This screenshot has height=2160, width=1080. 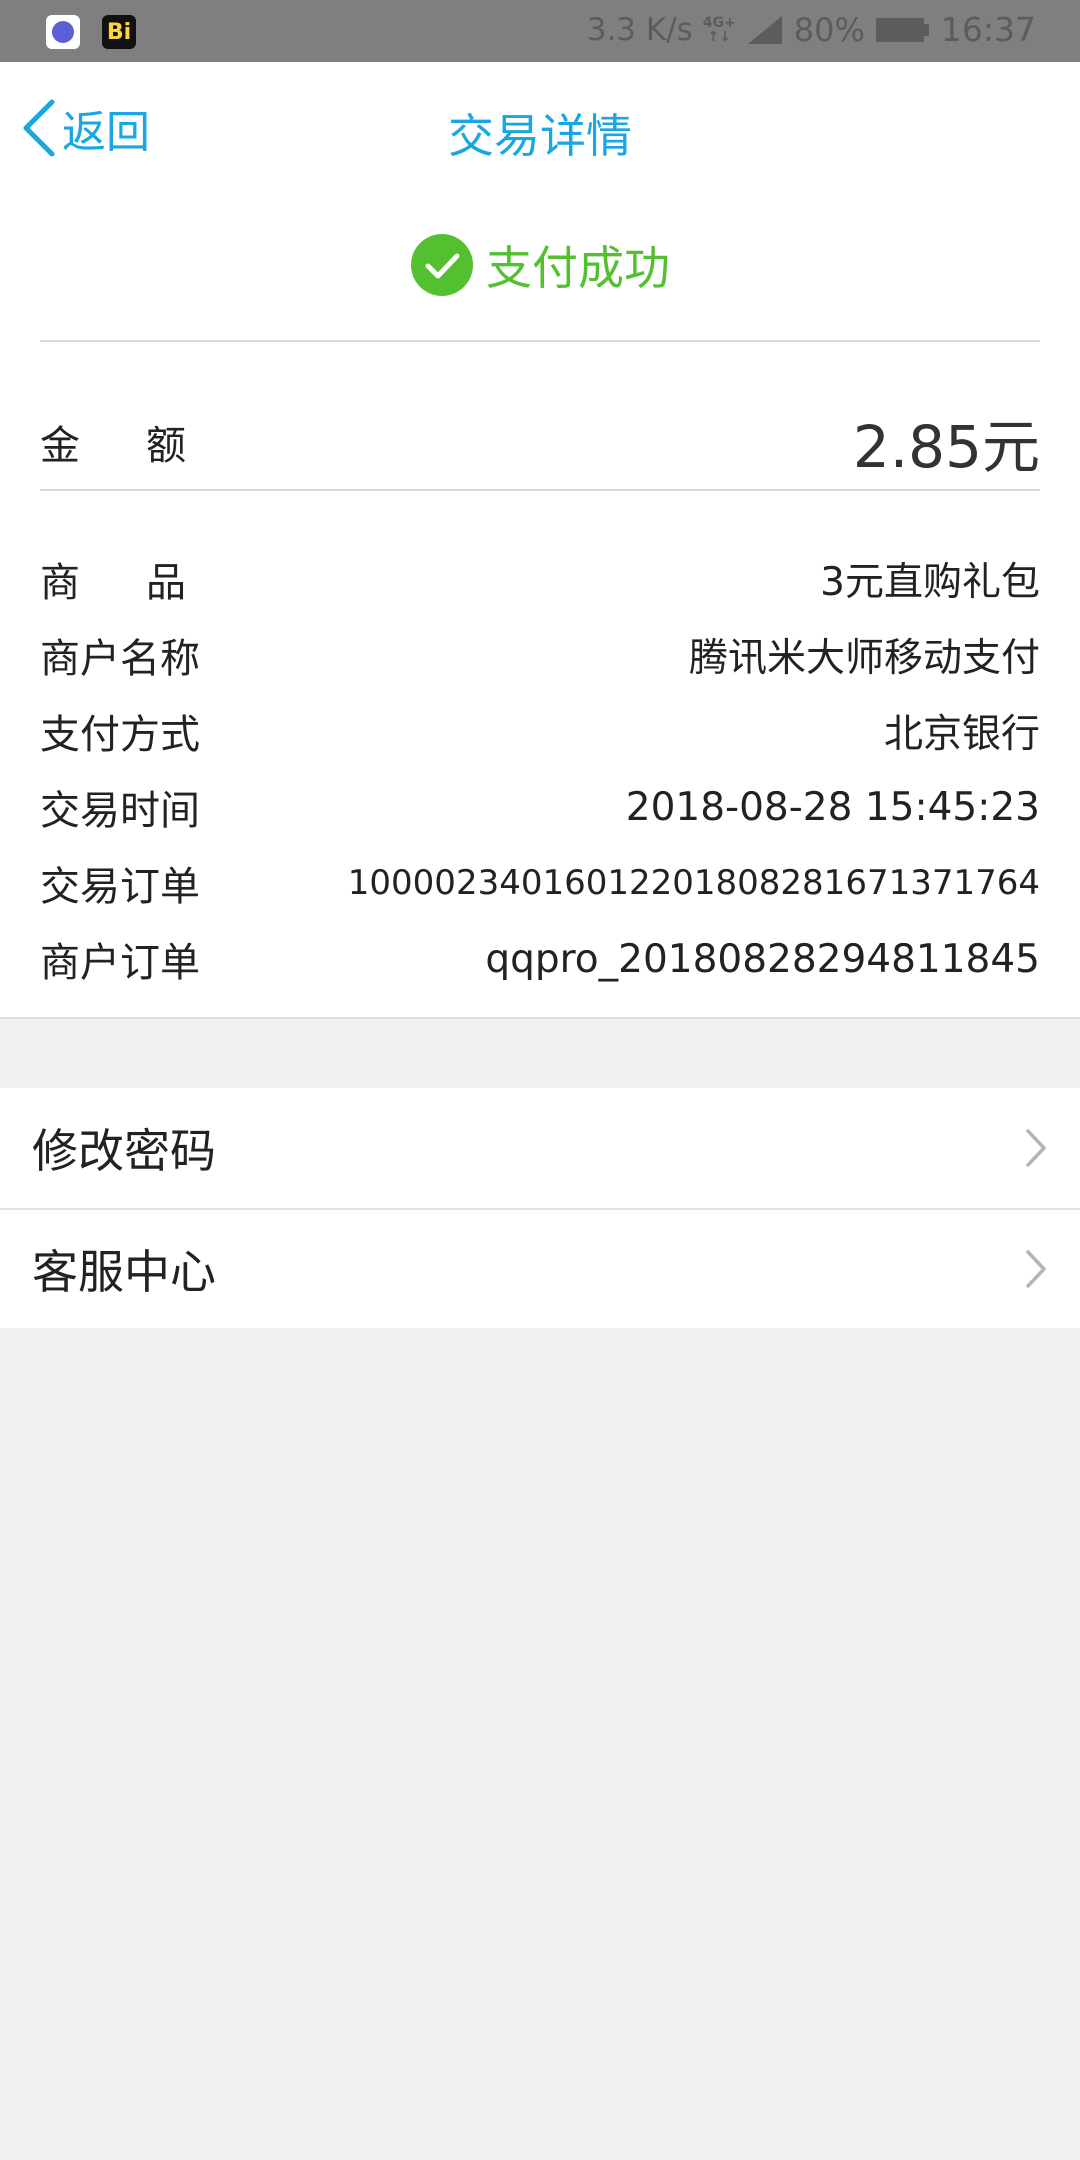 I want to click on customer-service-label: 客服中心, so click(x=124, y=1272).